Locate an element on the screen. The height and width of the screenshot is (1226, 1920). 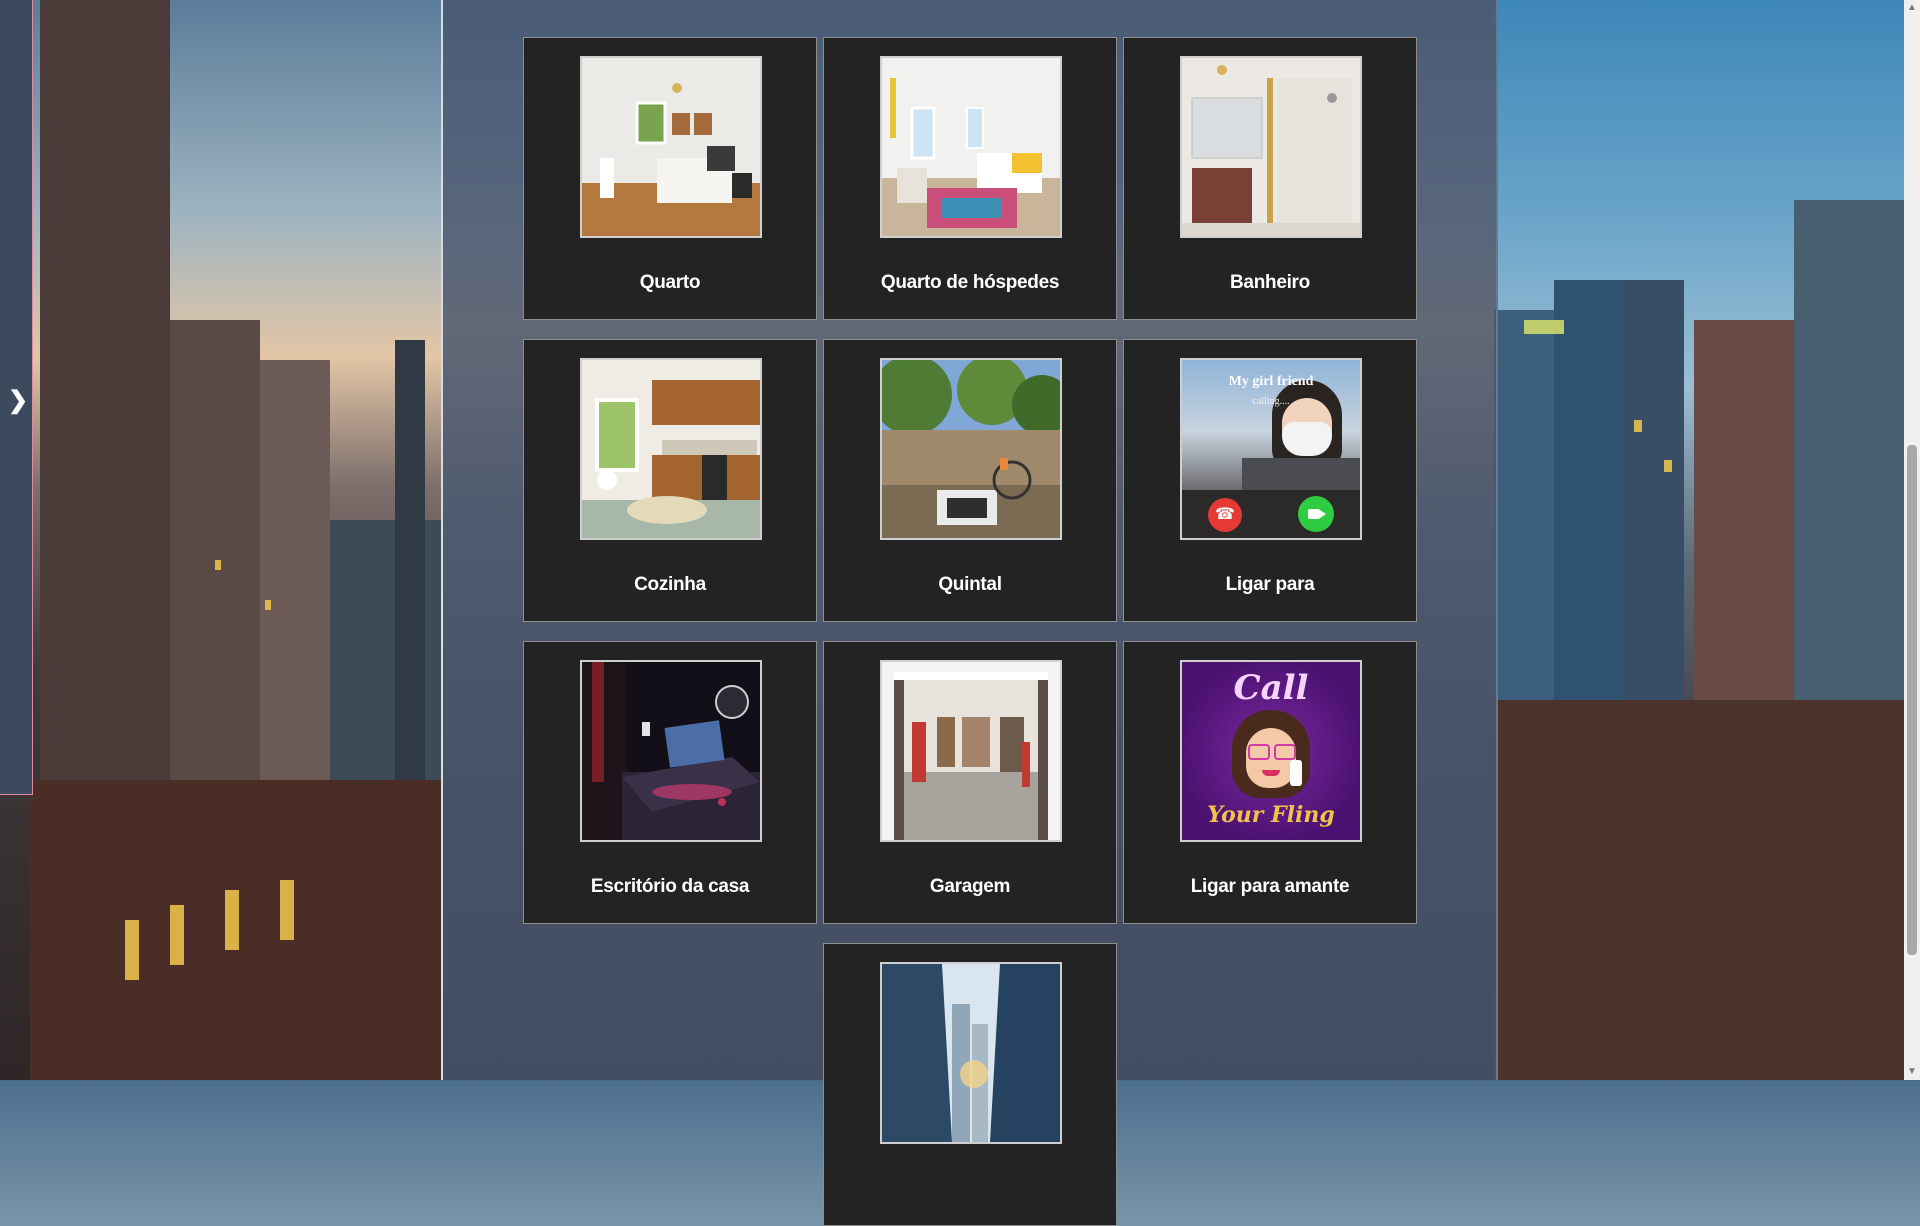
room-label: Ligar para is located at coordinates (1270, 584).